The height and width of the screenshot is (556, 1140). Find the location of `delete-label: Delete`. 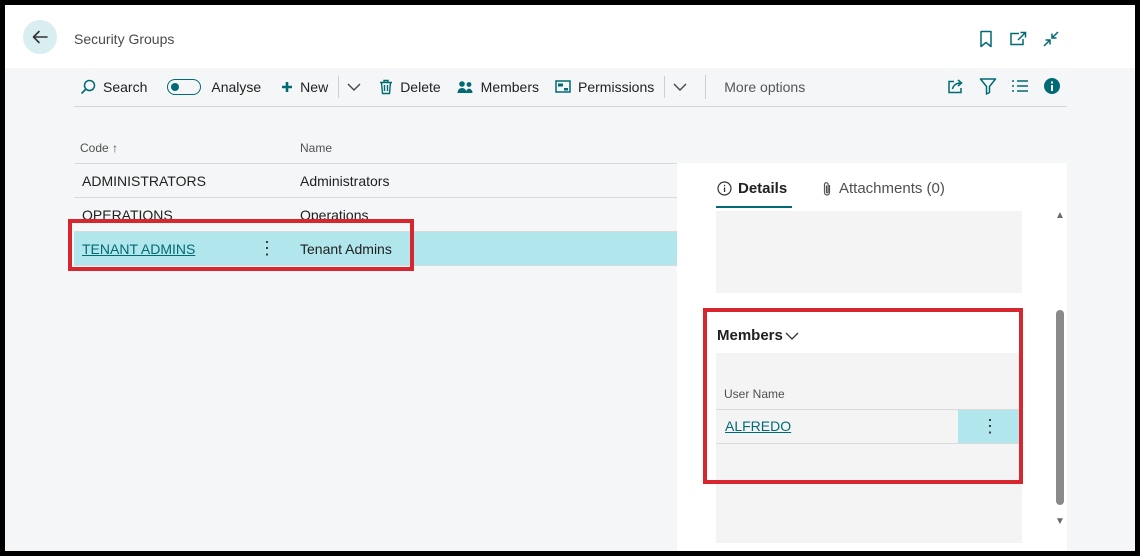

delete-label: Delete is located at coordinates (420, 87).